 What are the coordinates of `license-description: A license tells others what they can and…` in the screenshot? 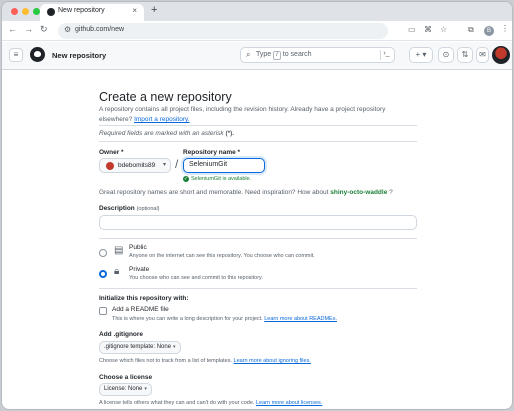 It's located at (211, 403).